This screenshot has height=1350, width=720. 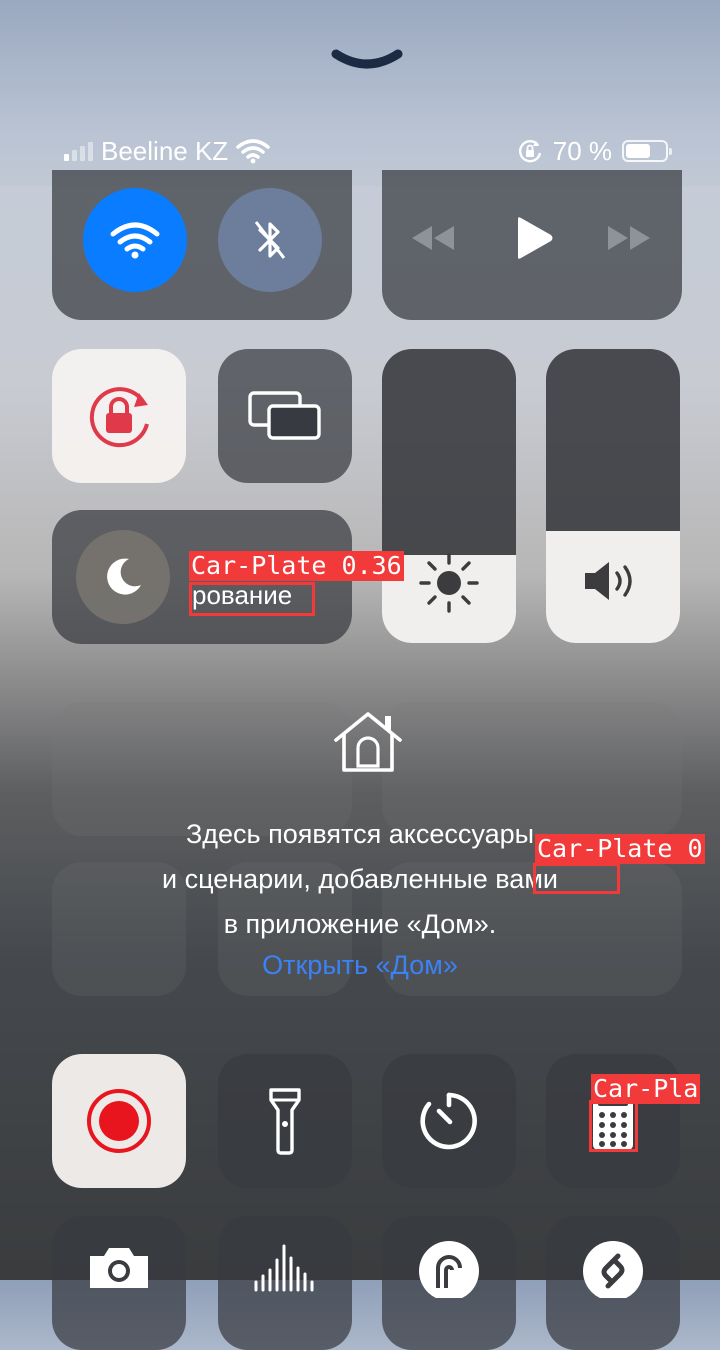 What do you see at coordinates (646, 1089) in the screenshot?
I see `detection-label: Car-Pla` at bounding box center [646, 1089].